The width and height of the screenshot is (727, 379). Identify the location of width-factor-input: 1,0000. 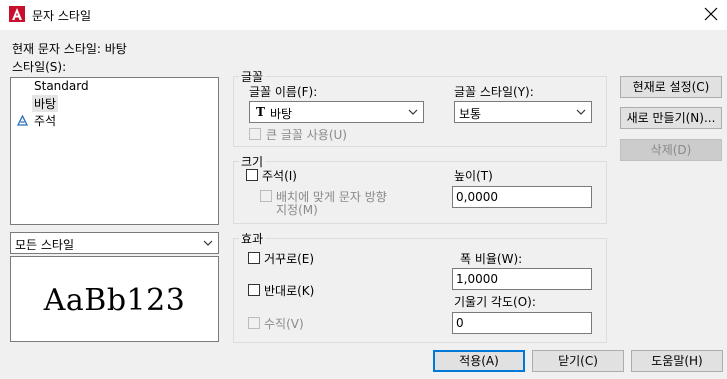
(522, 279).